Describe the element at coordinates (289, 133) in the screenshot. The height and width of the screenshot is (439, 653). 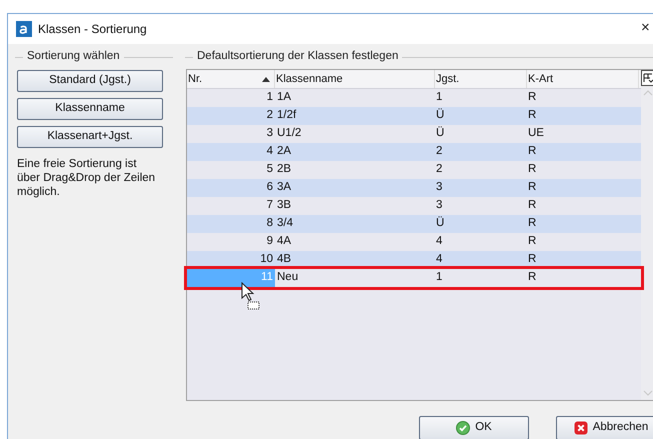
I see `table-cell-text: U1/2` at that location.